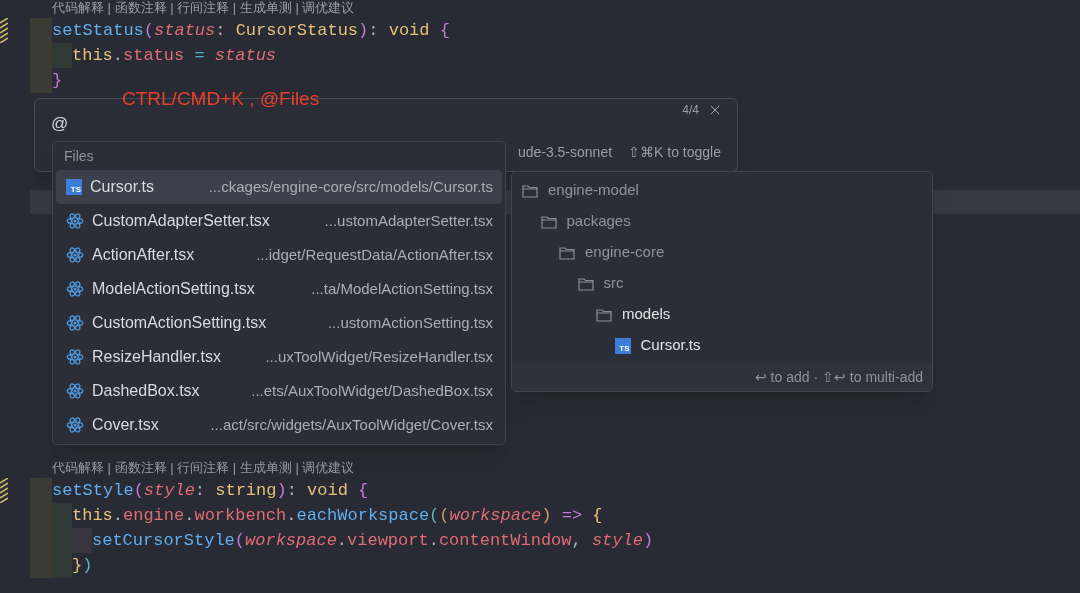  I want to click on tree-item: src, so click(722, 283).